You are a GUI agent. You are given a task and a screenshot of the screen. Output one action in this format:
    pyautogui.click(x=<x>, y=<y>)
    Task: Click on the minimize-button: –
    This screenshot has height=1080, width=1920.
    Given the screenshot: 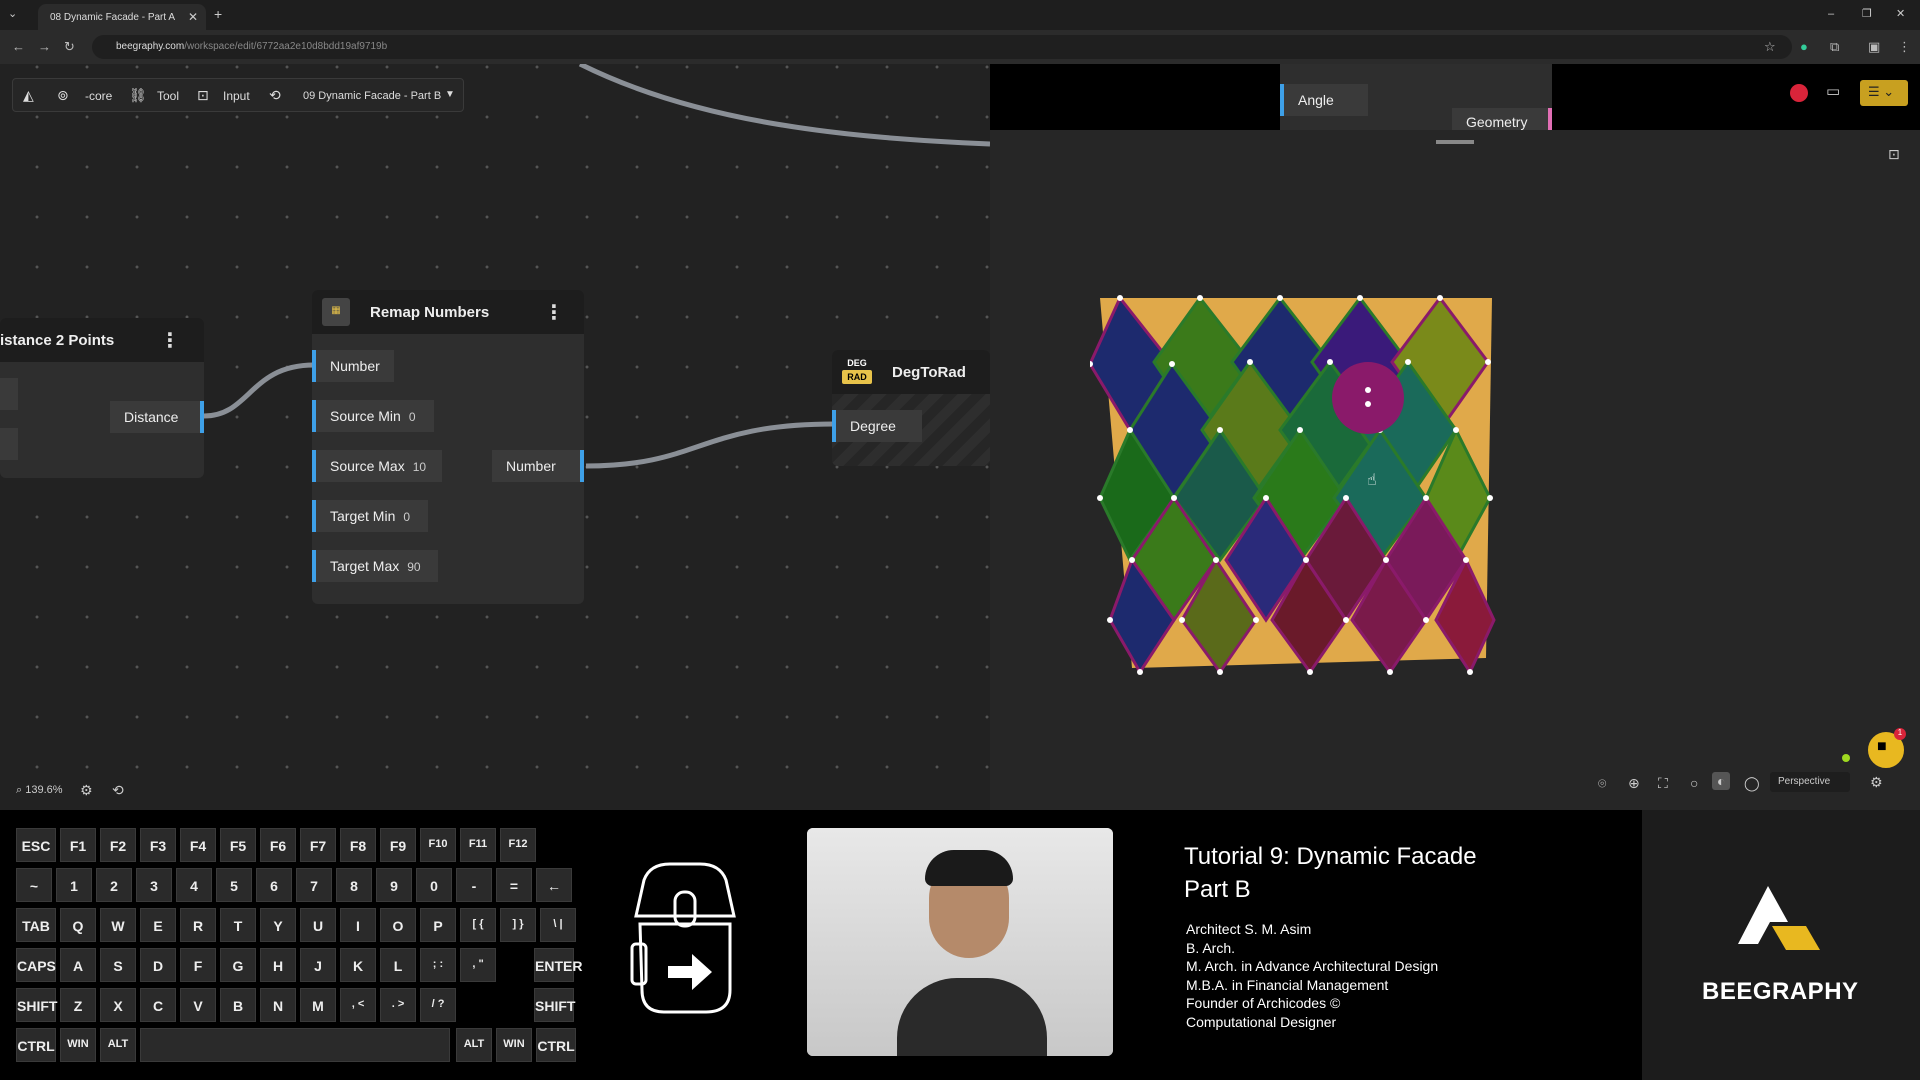 What is the action you would take?
    pyautogui.click(x=1831, y=14)
    